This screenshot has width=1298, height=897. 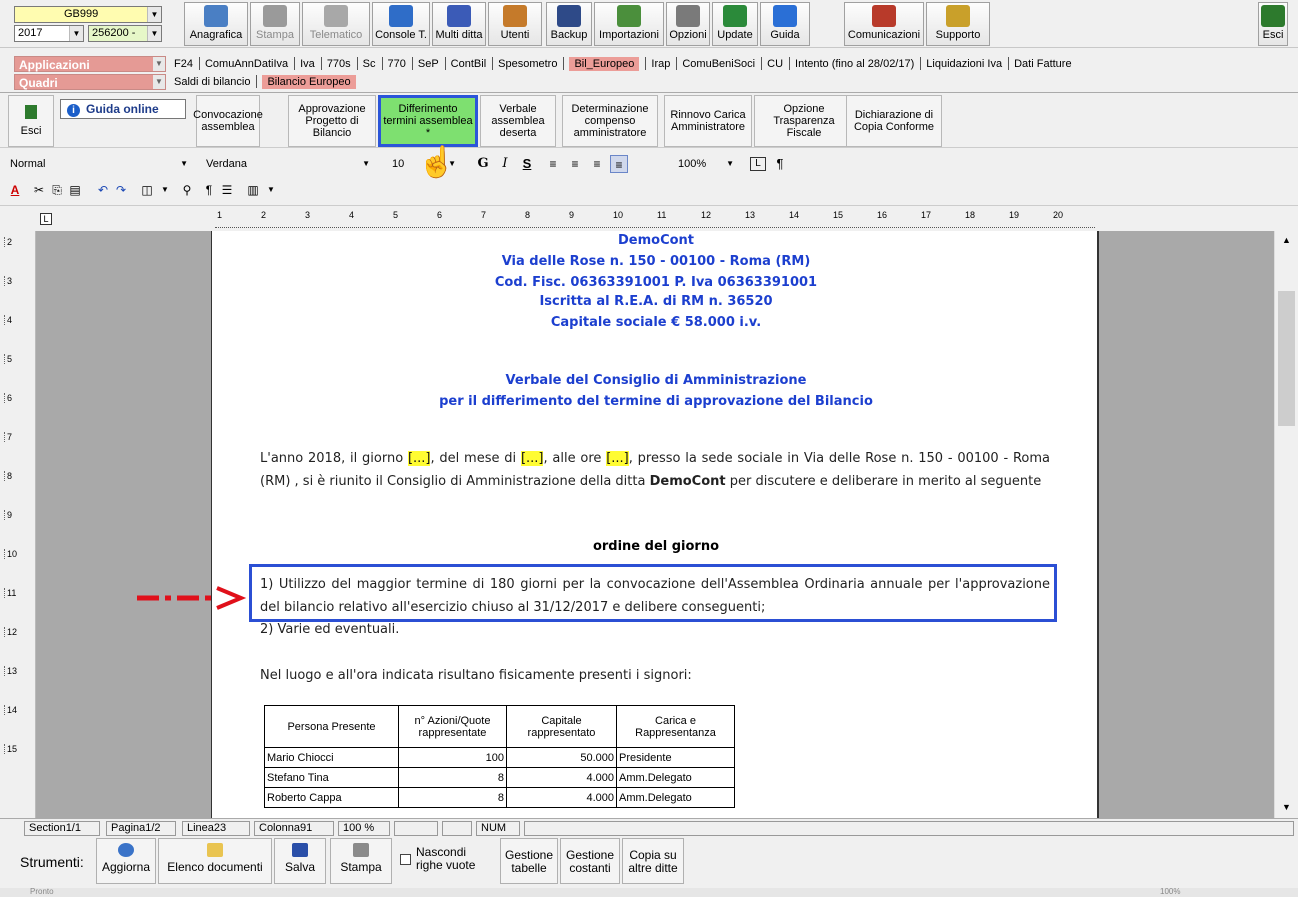 What do you see at coordinates (405, 859) in the screenshot?
I see `hide-empty-rows-checkbox` at bounding box center [405, 859].